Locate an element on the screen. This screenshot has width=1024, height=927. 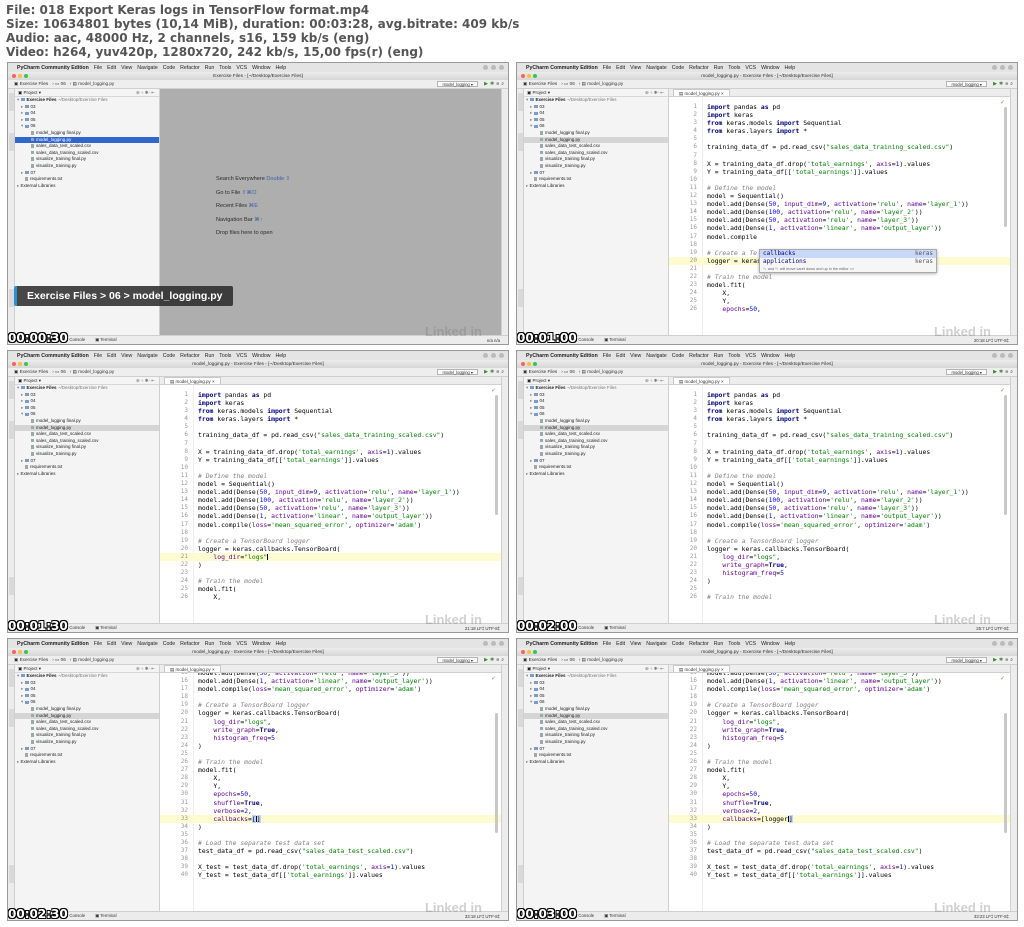
breadcrumb-root: ▣ Exercise Files is located at coordinates (540, 84).